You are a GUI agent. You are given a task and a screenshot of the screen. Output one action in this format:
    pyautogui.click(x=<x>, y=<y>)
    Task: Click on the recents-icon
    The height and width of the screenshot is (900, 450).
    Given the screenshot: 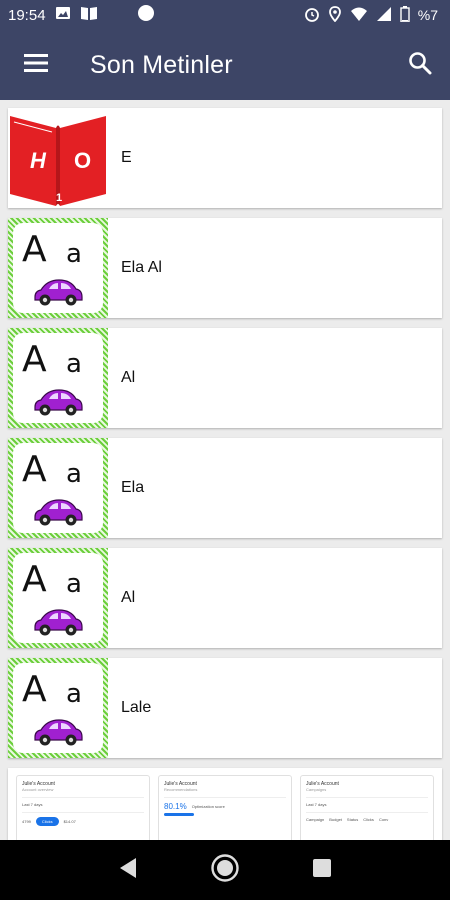 What is the action you would take?
    pyautogui.click(x=322, y=870)
    